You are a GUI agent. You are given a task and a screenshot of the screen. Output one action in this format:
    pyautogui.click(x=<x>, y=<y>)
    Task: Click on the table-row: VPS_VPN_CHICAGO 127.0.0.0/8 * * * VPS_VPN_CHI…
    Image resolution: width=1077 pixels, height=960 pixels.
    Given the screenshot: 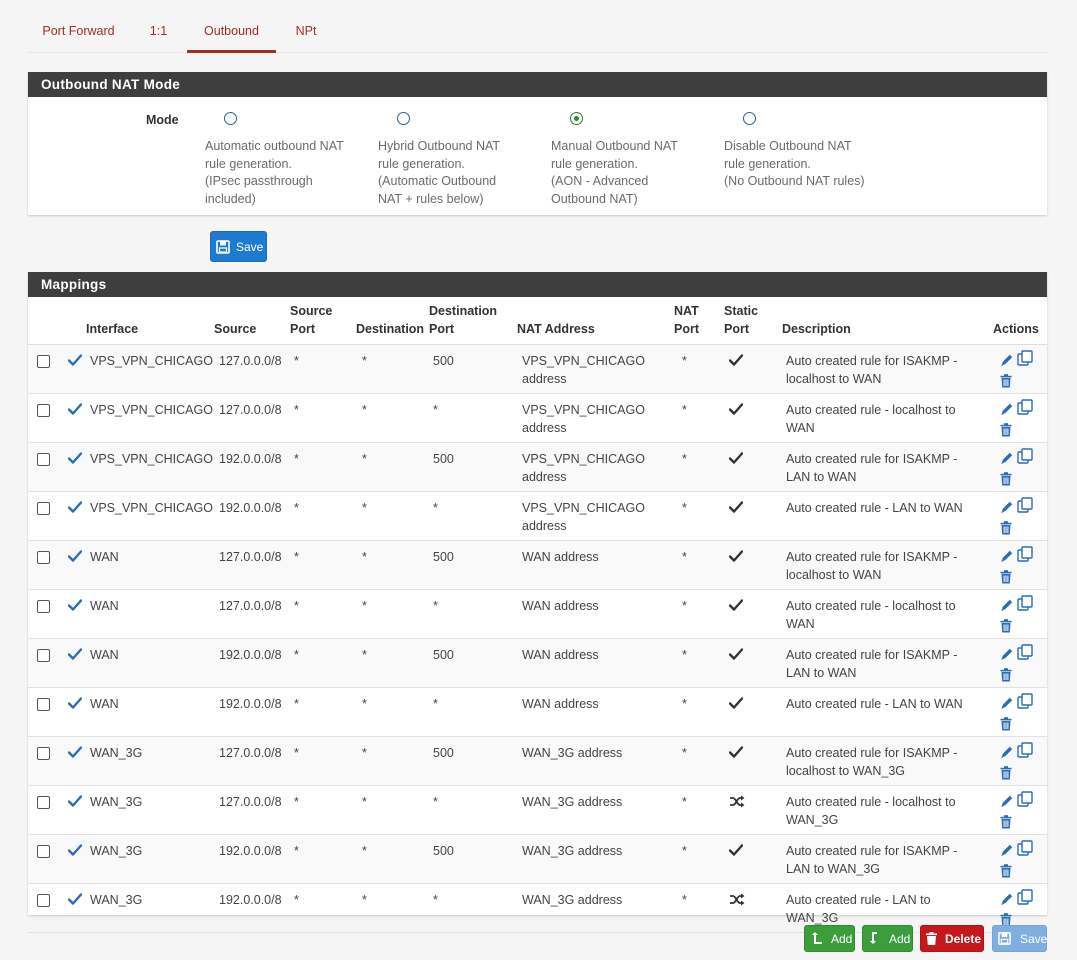 What is the action you would take?
    pyautogui.click(x=537, y=418)
    